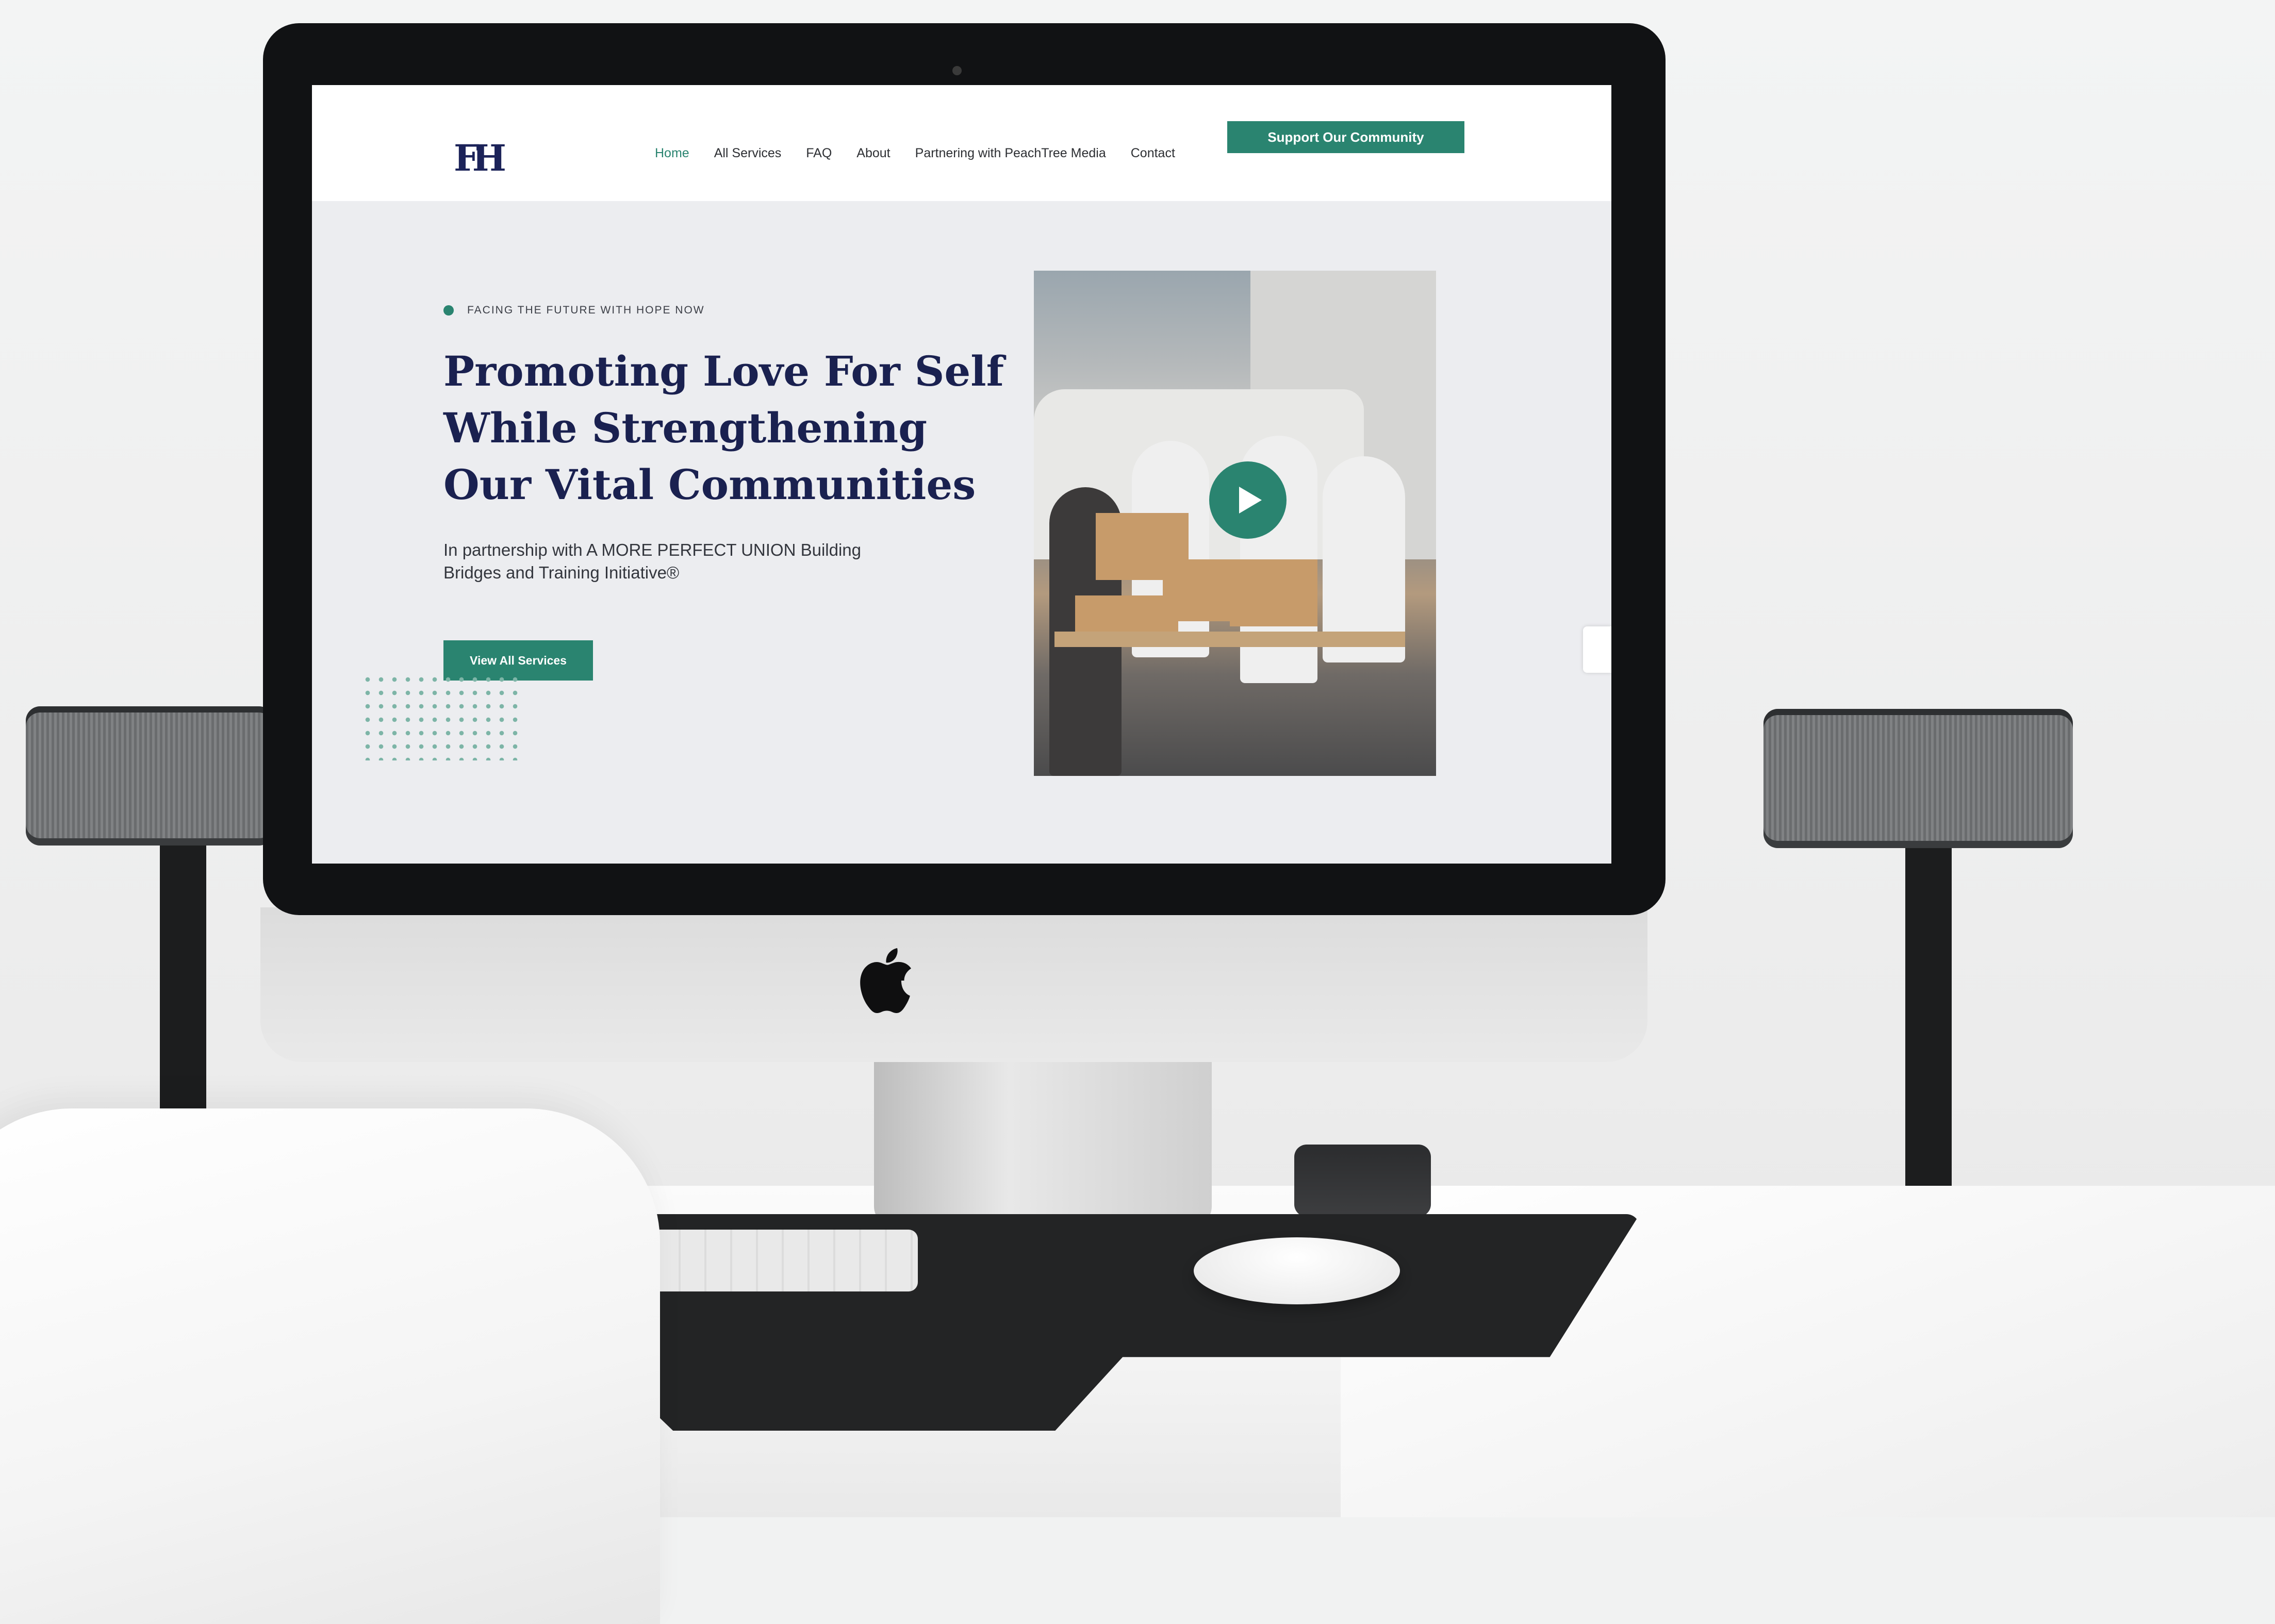 This screenshot has height=1624, width=2275. Describe the element at coordinates (1010, 153) in the screenshot. I see `nav-peachtree-link: Partnering with PeachTree Media` at that location.